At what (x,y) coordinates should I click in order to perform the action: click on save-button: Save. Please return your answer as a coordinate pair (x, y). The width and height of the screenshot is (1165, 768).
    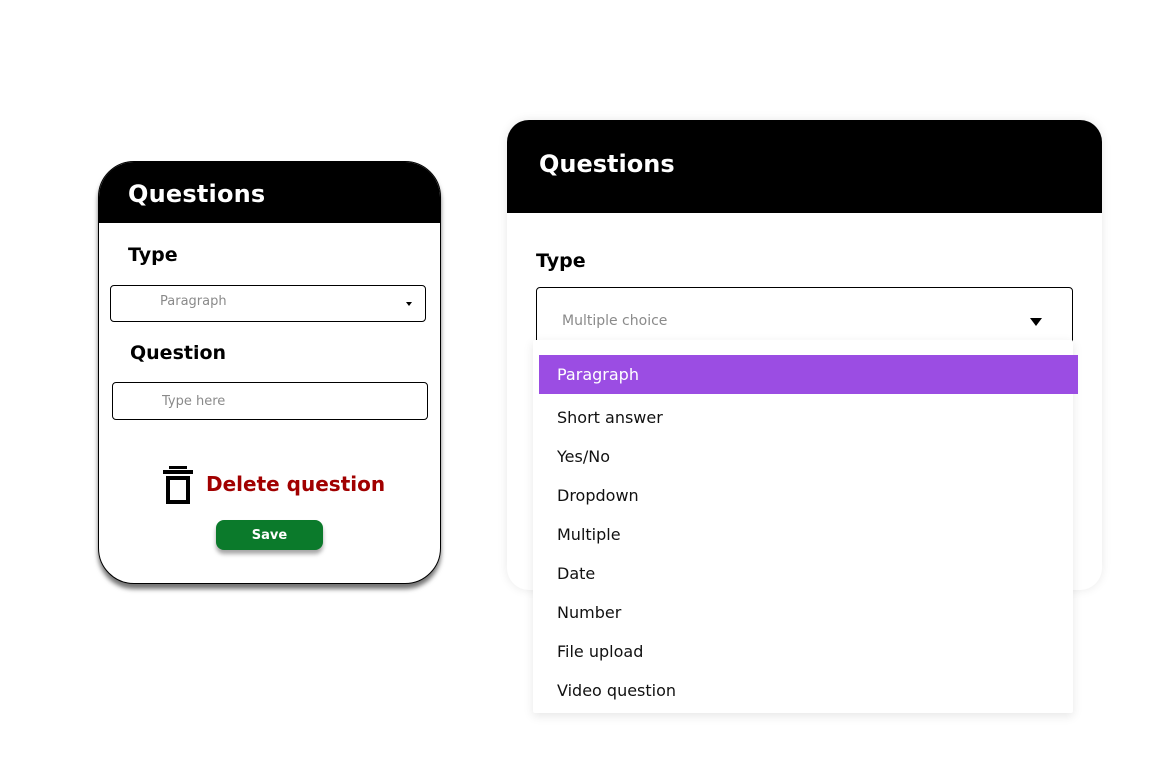
    Looking at the image, I should click on (269, 535).